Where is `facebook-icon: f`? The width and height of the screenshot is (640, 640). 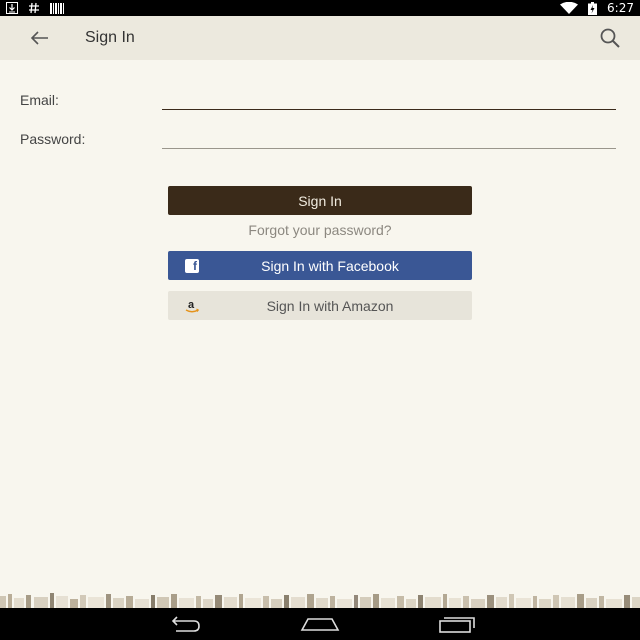
facebook-icon: f is located at coordinates (192, 266).